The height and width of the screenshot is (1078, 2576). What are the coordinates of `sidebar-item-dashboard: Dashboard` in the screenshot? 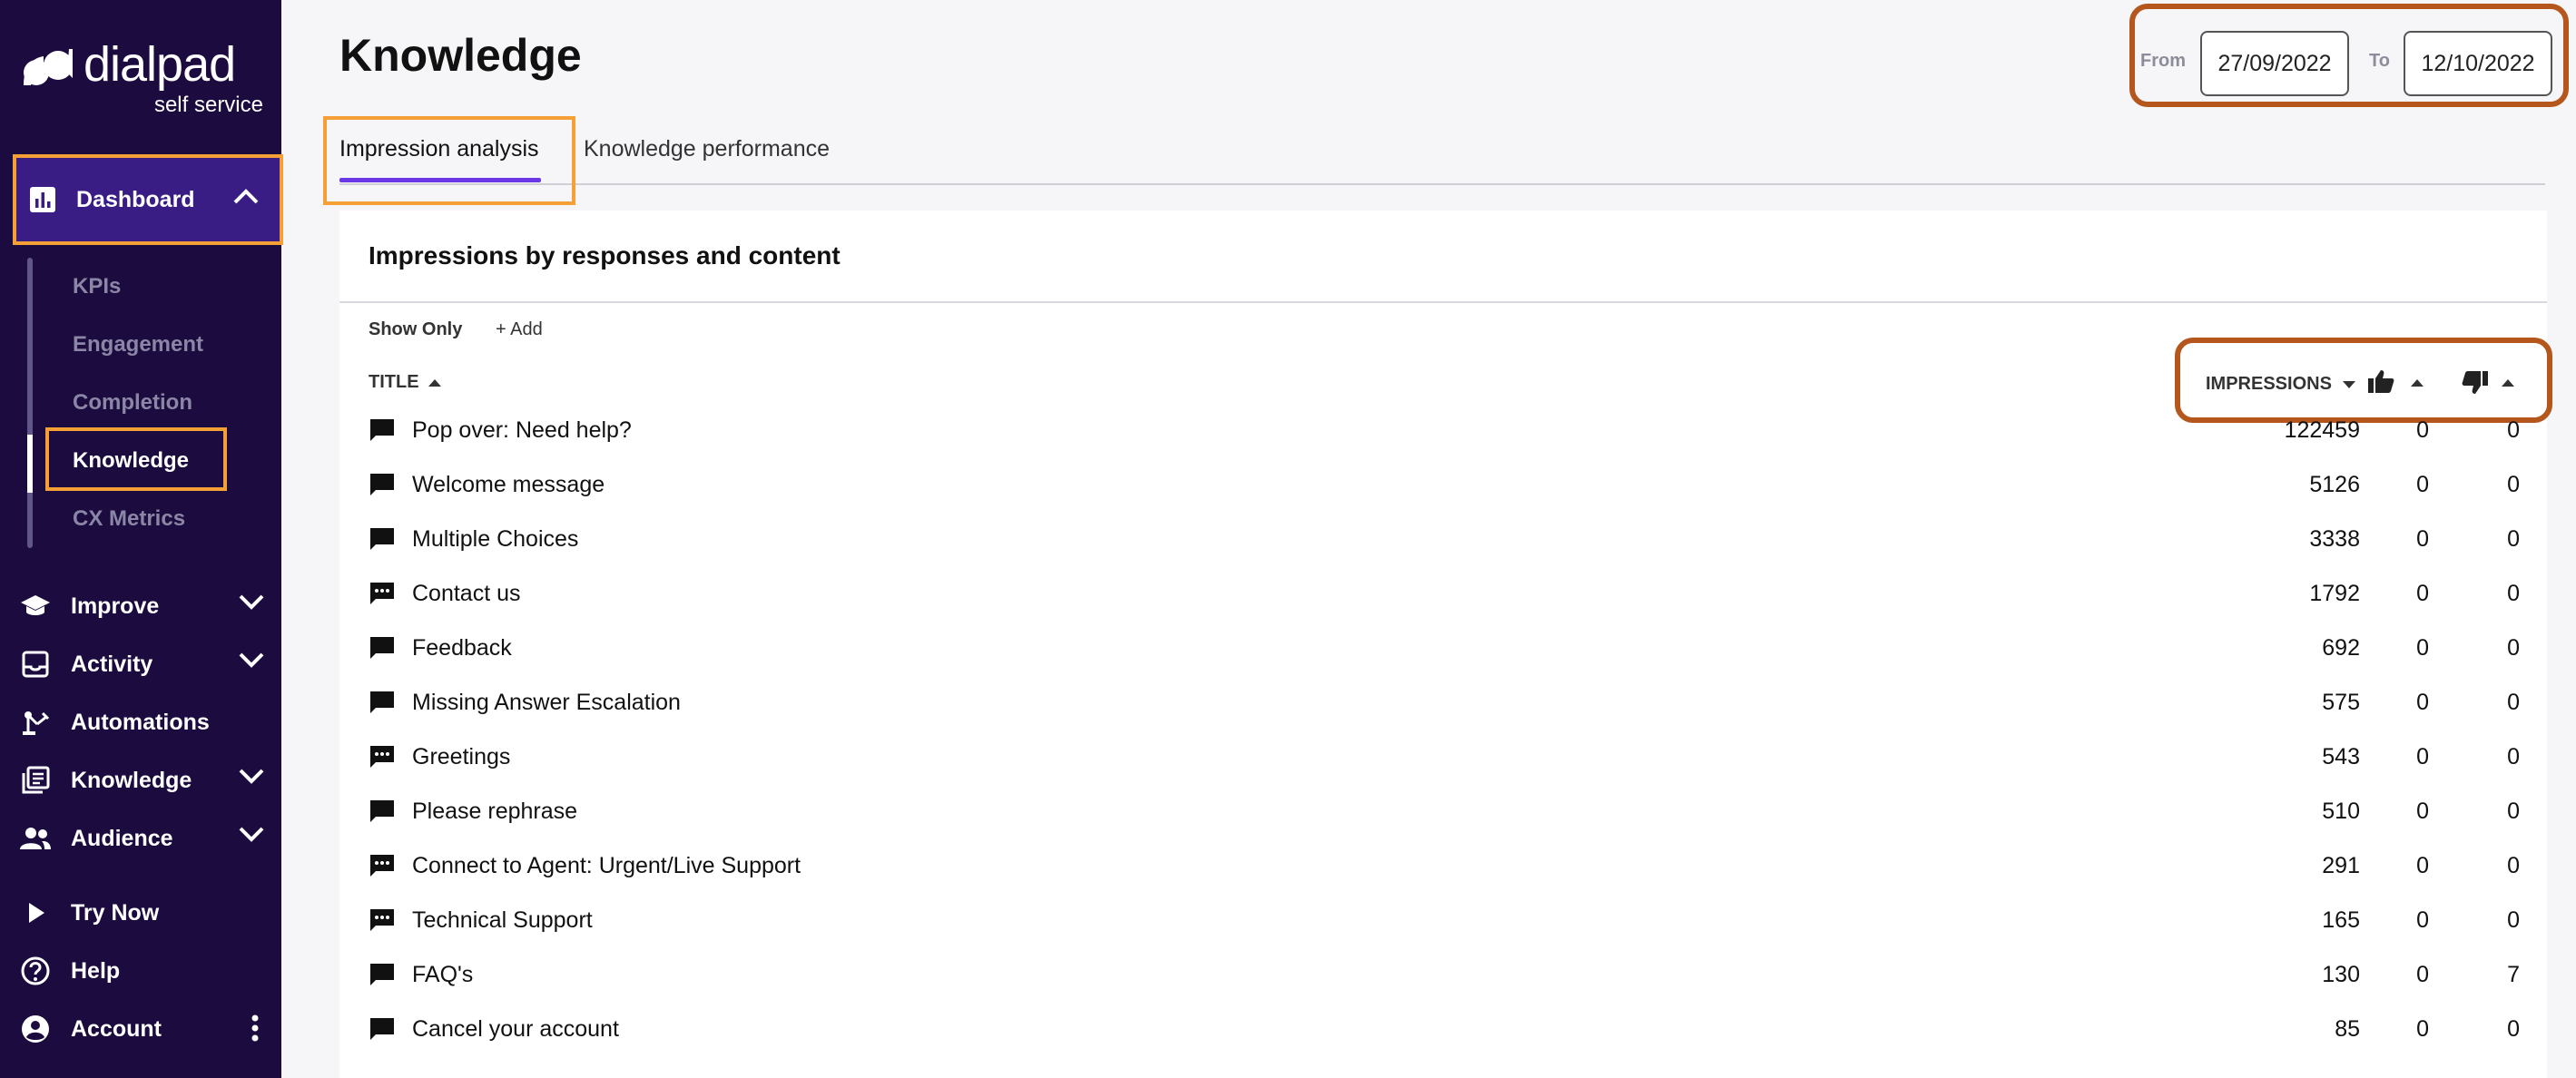 It's located at (148, 199).